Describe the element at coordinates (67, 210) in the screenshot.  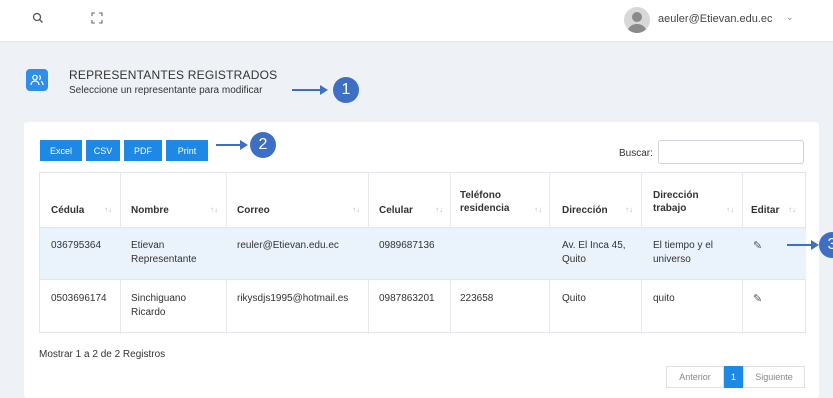
I see `col-header-cedula: Cédula` at that location.